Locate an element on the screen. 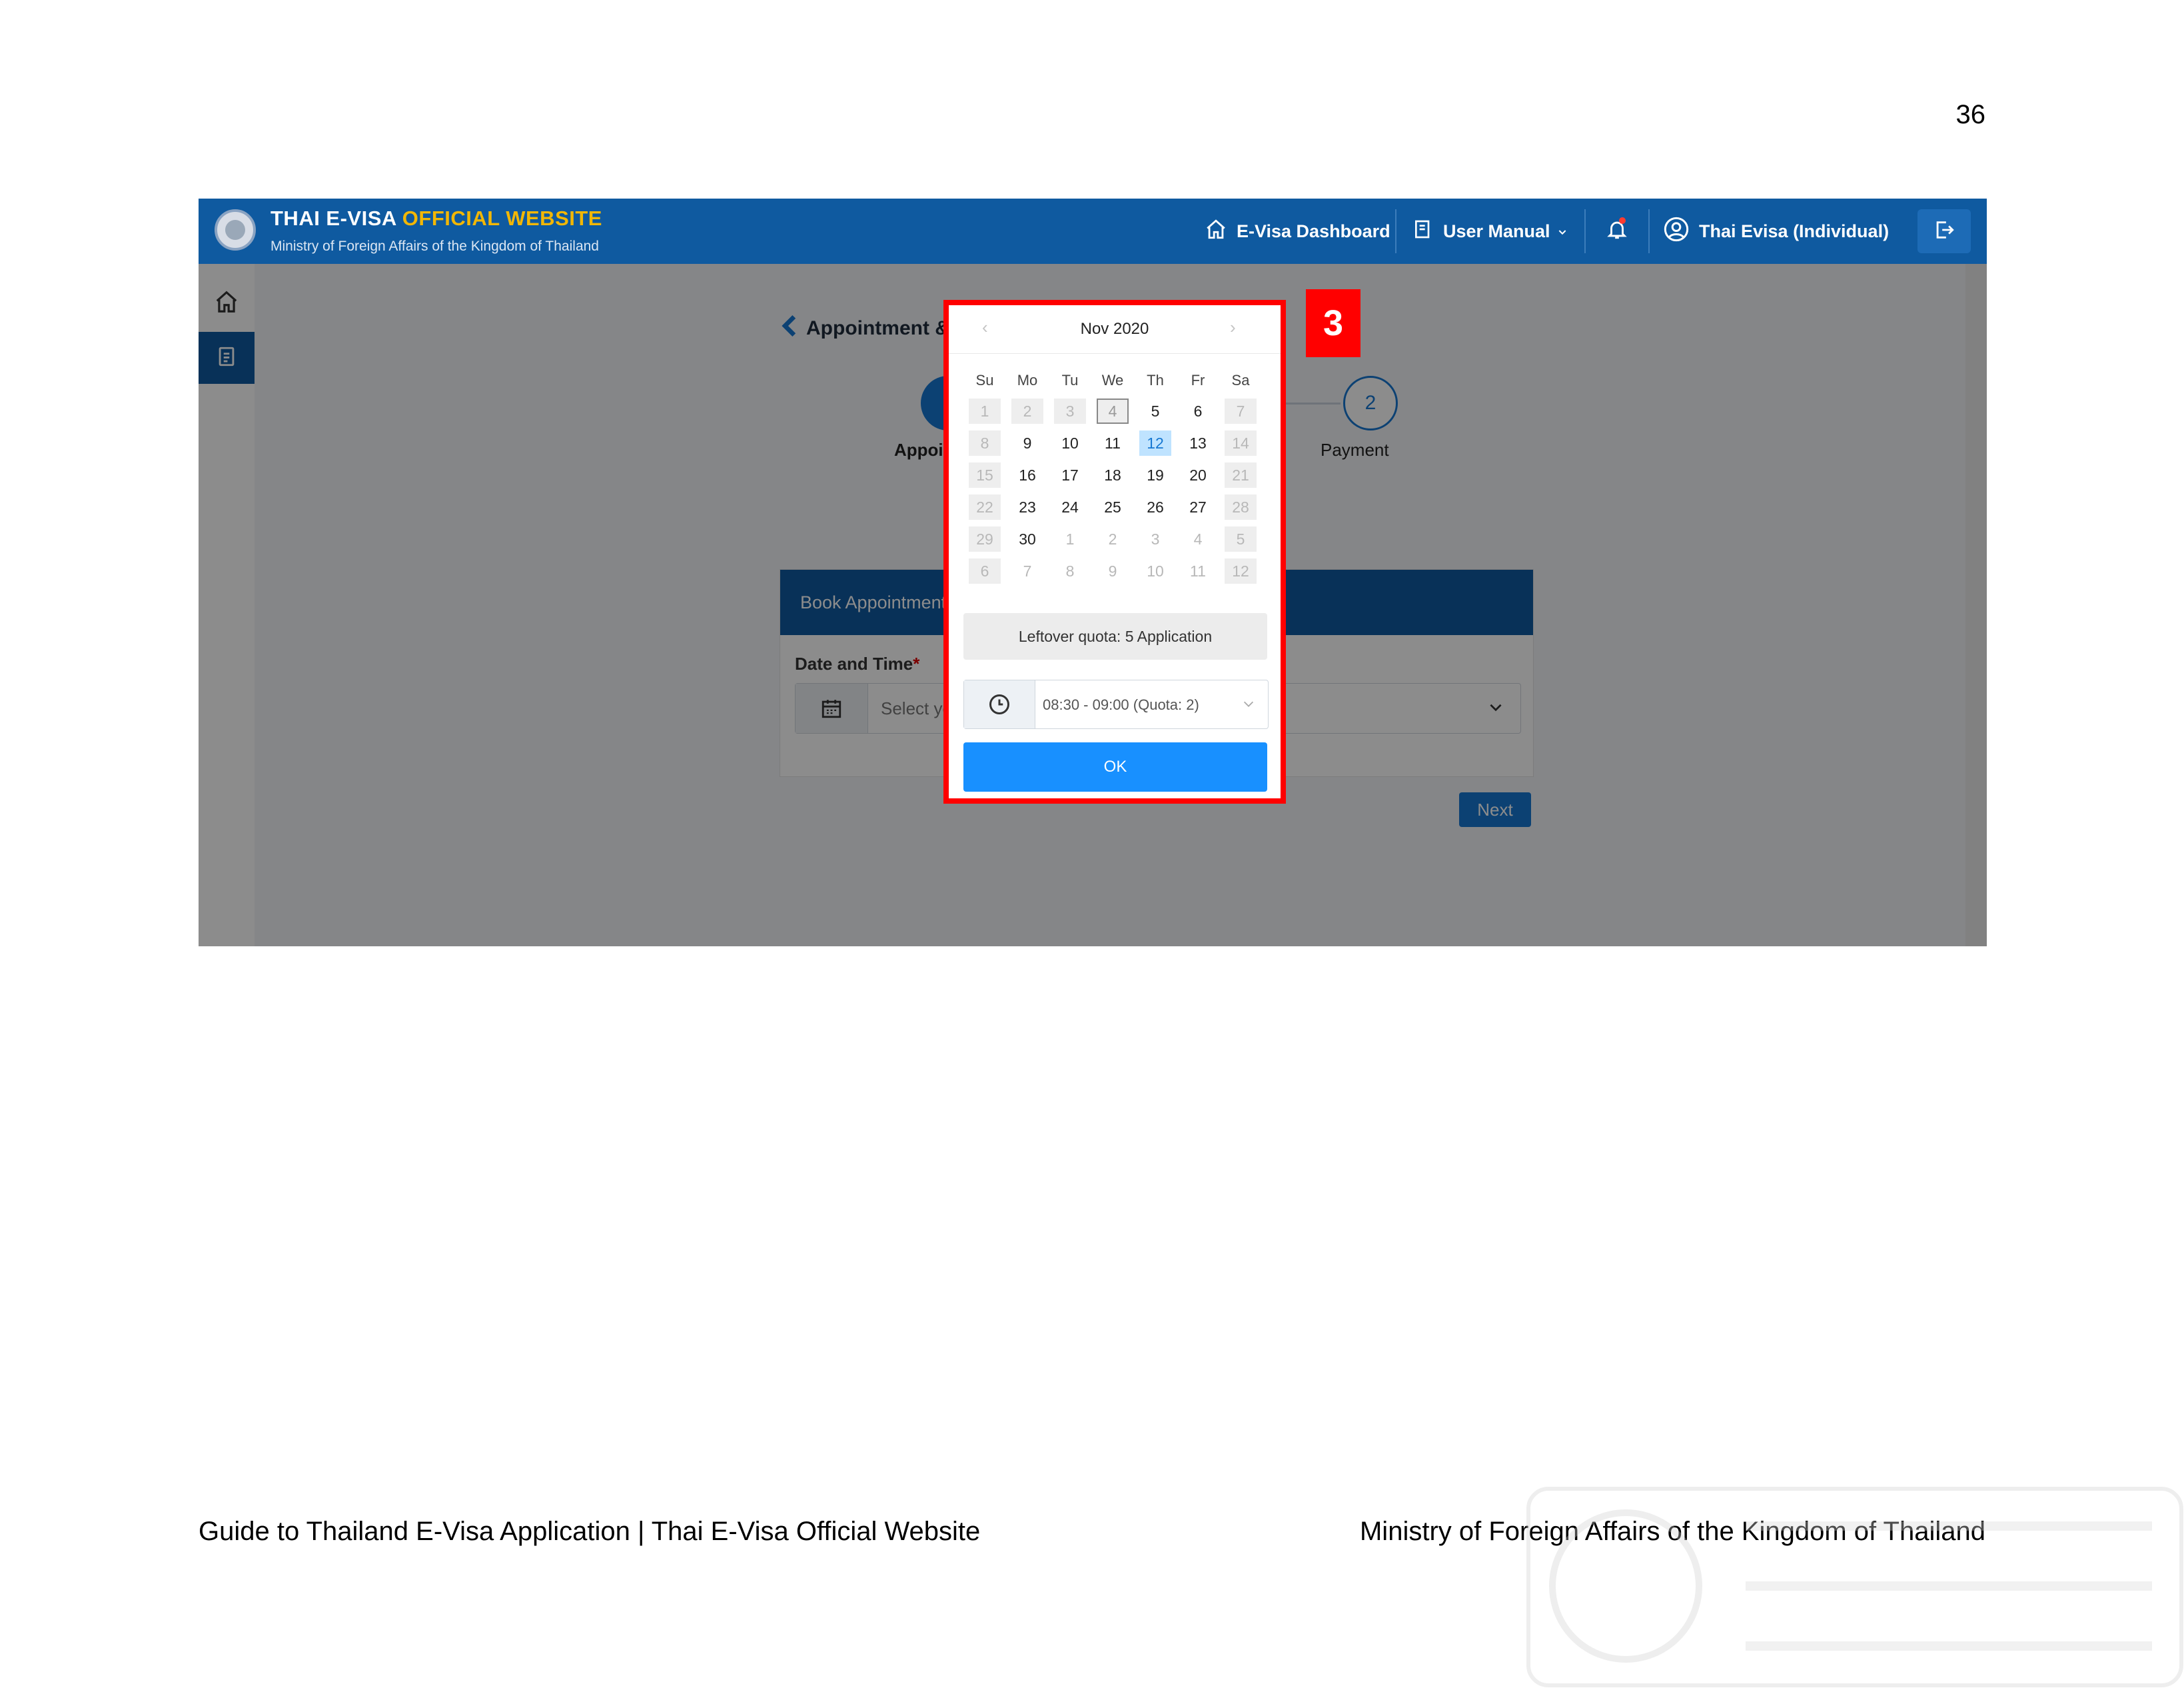 The height and width of the screenshot is (1688, 2184). calendar-day: 23 is located at coordinates (1027, 507).